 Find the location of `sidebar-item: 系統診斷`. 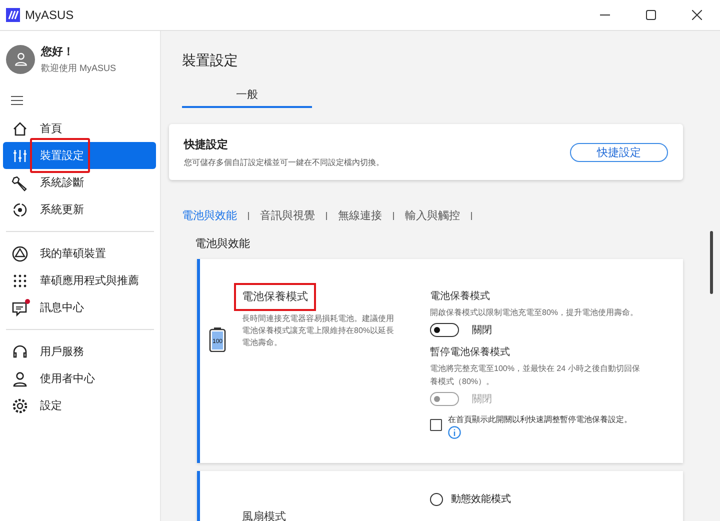

sidebar-item: 系統診斷 is located at coordinates (79, 182).